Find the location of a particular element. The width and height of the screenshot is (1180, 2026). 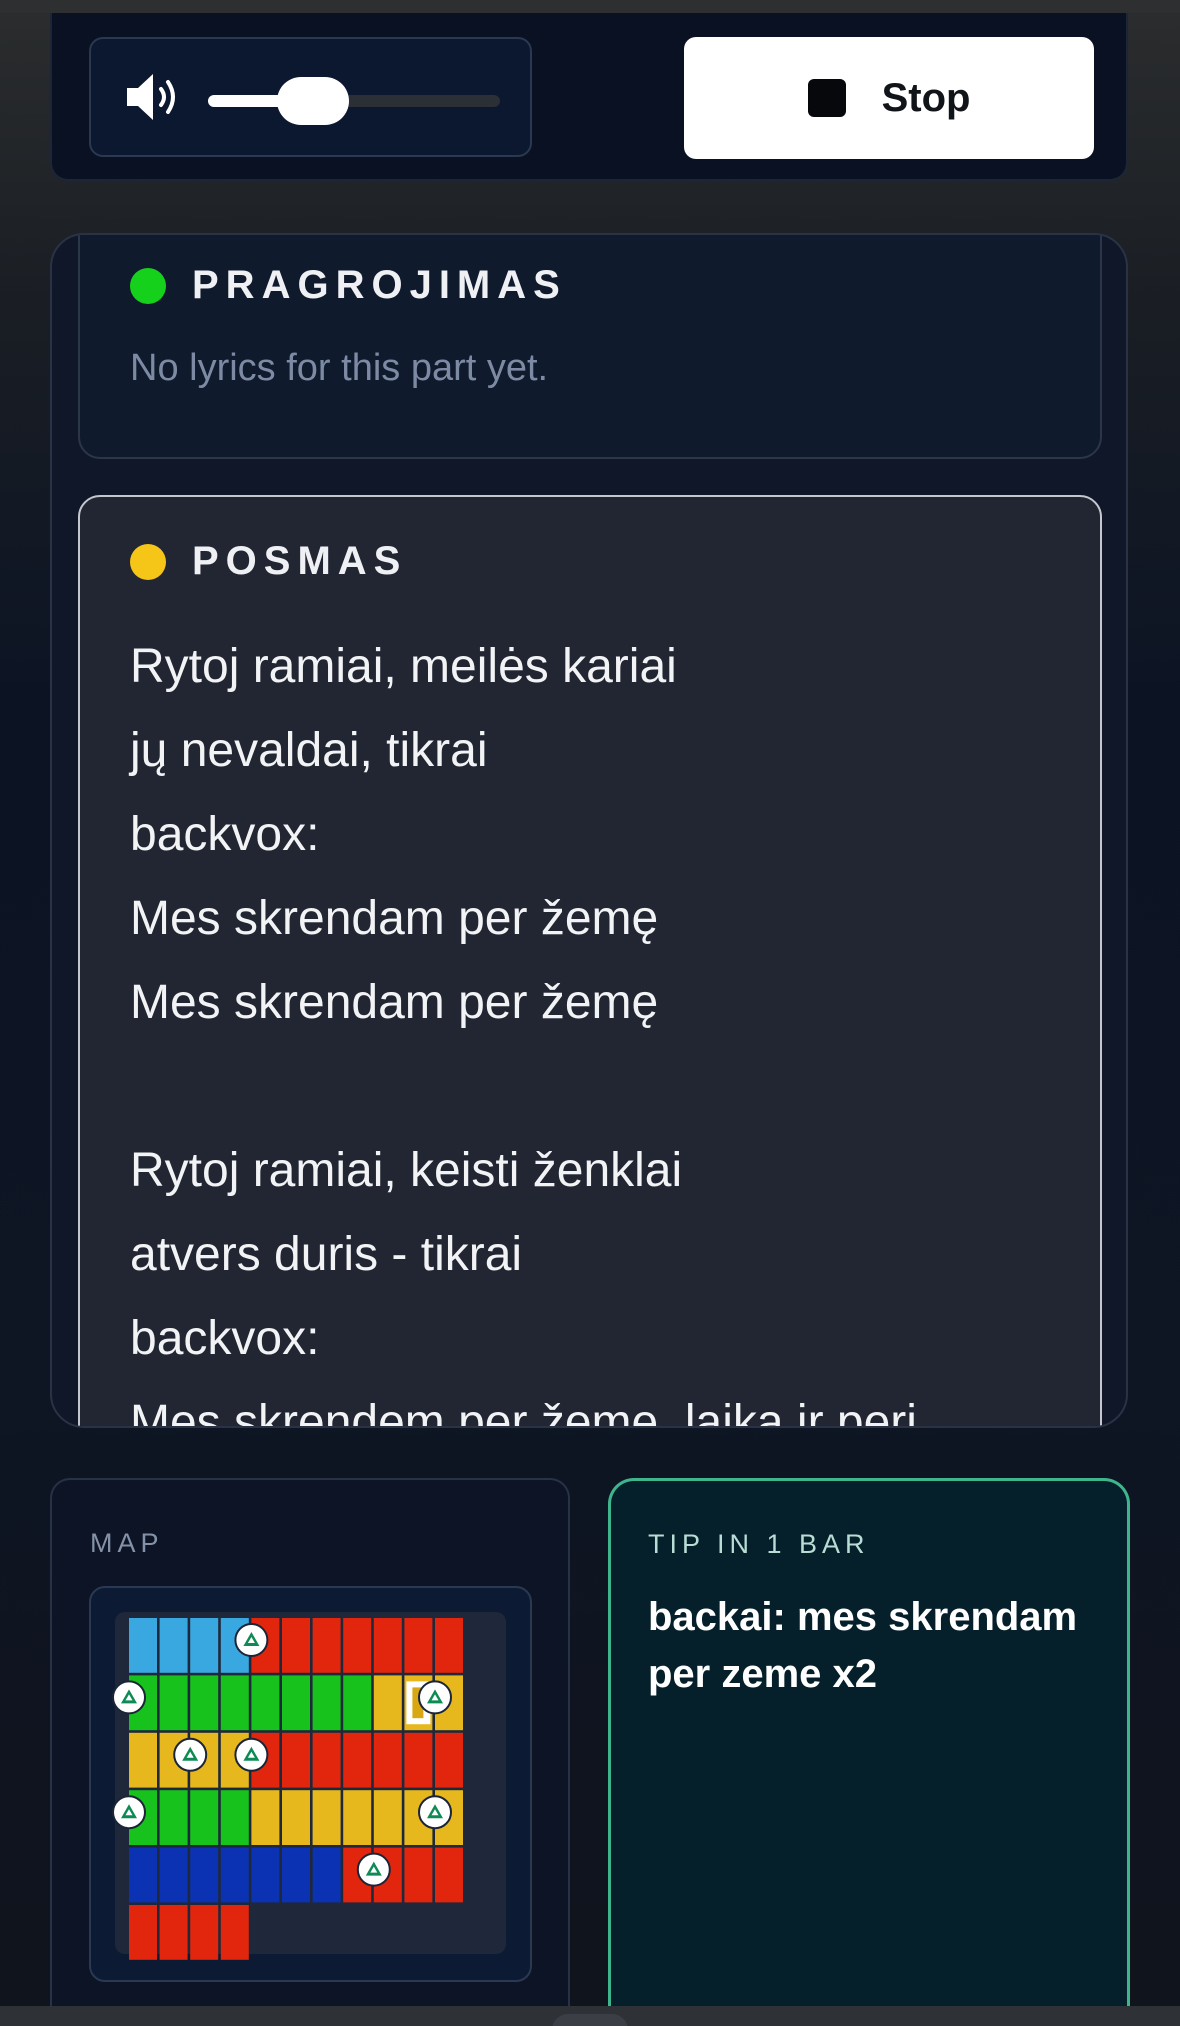

tip-text: backai: mes skrendam per zeme x2 is located at coordinates (863, 1645).